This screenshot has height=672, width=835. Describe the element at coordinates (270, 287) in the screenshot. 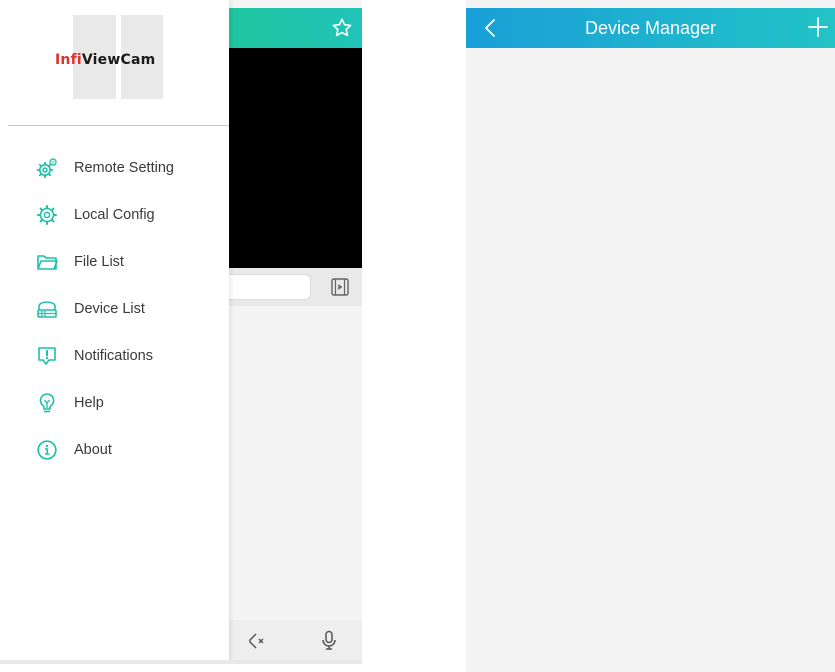

I see `timeline-field` at that location.